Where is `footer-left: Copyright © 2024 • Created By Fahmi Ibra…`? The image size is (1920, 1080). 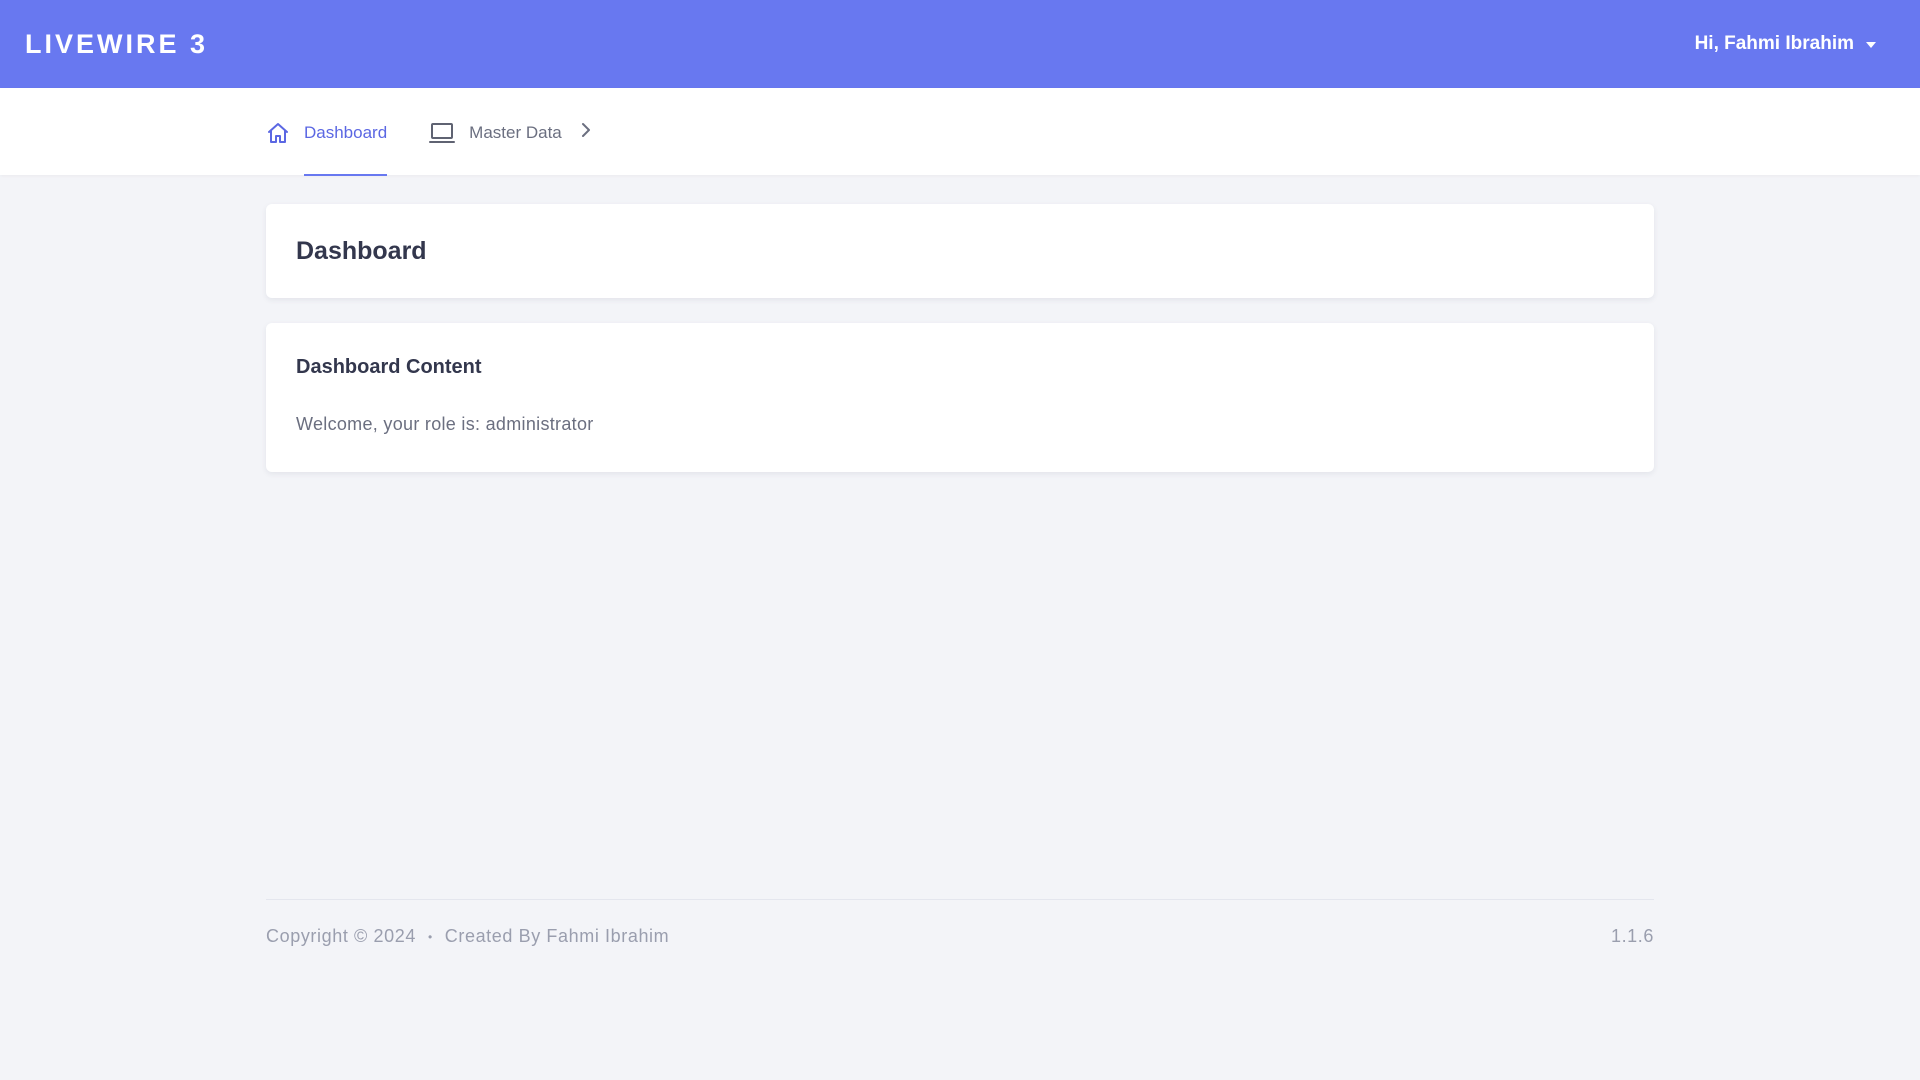
footer-left: Copyright © 2024 • Created By Fahmi Ibra… is located at coordinates (467, 936).